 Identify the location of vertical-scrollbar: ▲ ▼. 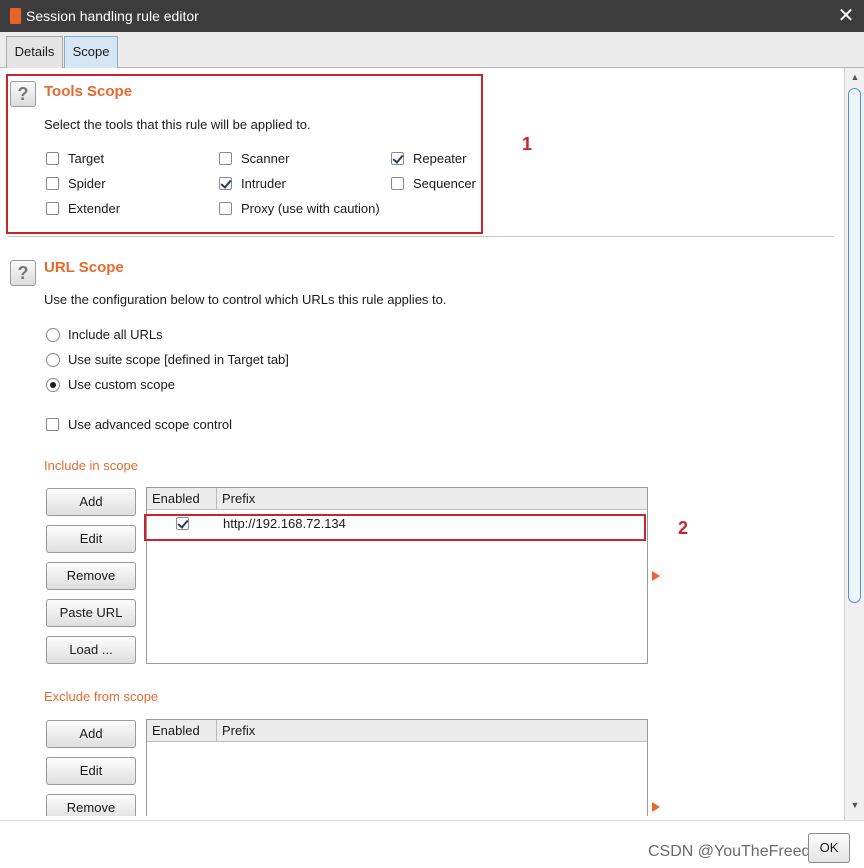
(854, 444).